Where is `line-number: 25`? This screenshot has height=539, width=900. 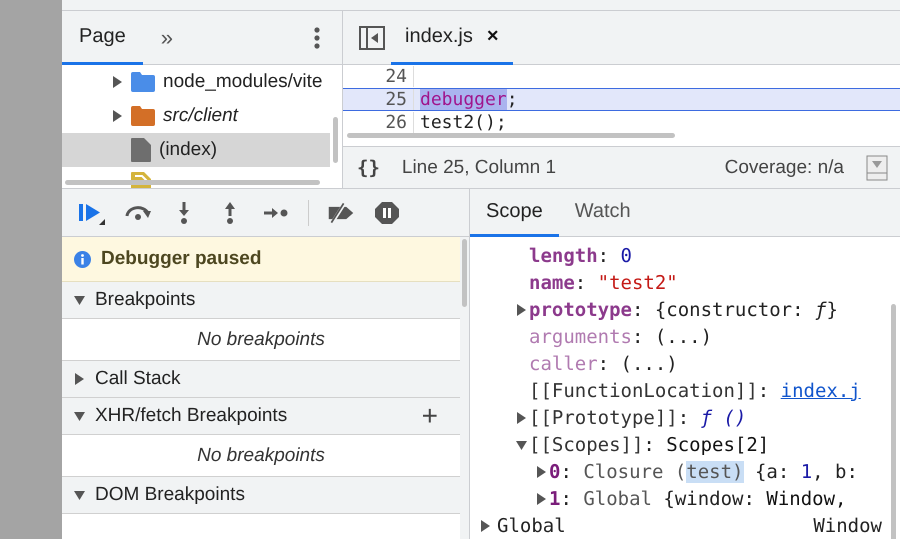 line-number: 25 is located at coordinates (396, 99).